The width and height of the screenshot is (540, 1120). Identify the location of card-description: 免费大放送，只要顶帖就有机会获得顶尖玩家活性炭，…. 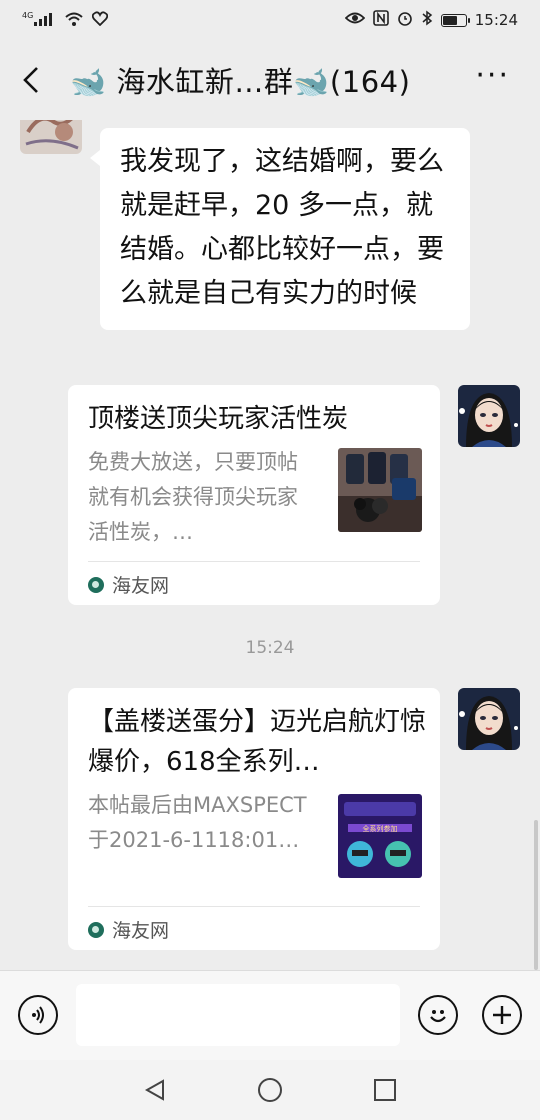
(193, 497).